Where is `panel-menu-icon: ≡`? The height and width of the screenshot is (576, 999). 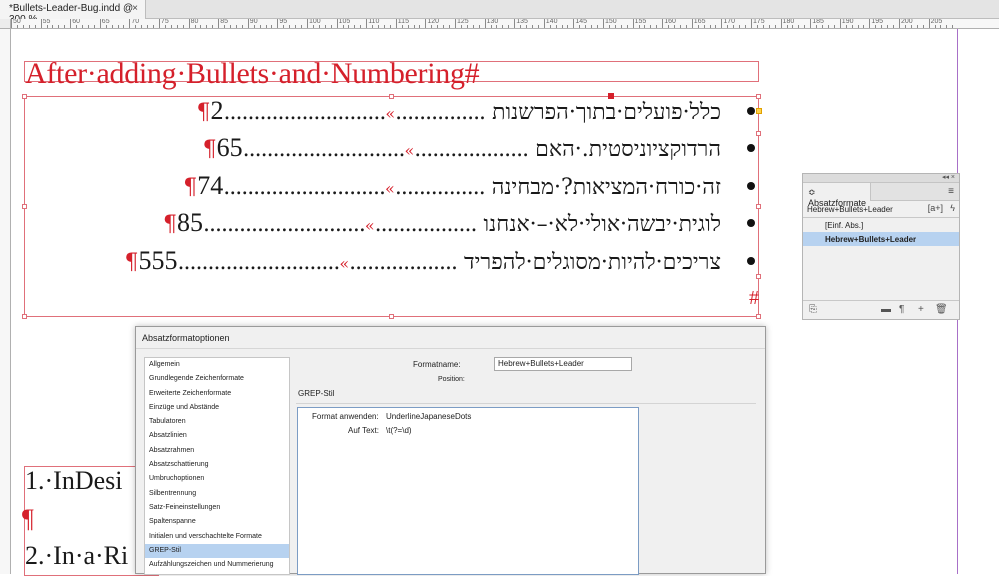
panel-menu-icon: ≡ is located at coordinates (951, 191).